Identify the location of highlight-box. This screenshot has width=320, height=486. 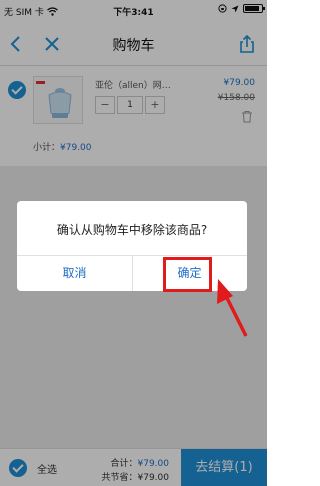
(187, 274).